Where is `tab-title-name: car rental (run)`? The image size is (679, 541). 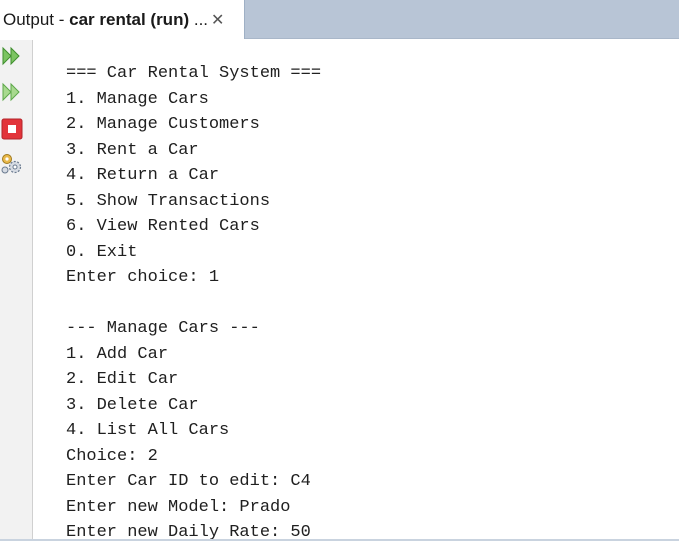
tab-title-name: car rental (run) is located at coordinates (129, 19).